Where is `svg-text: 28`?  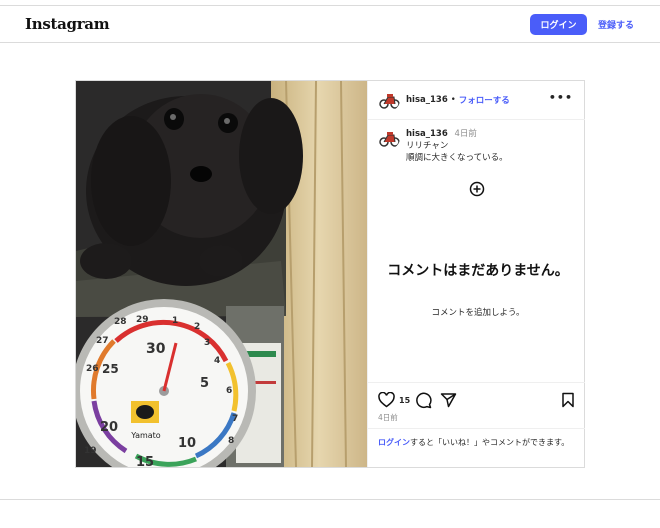
svg-text: 28 is located at coordinates (120, 322).